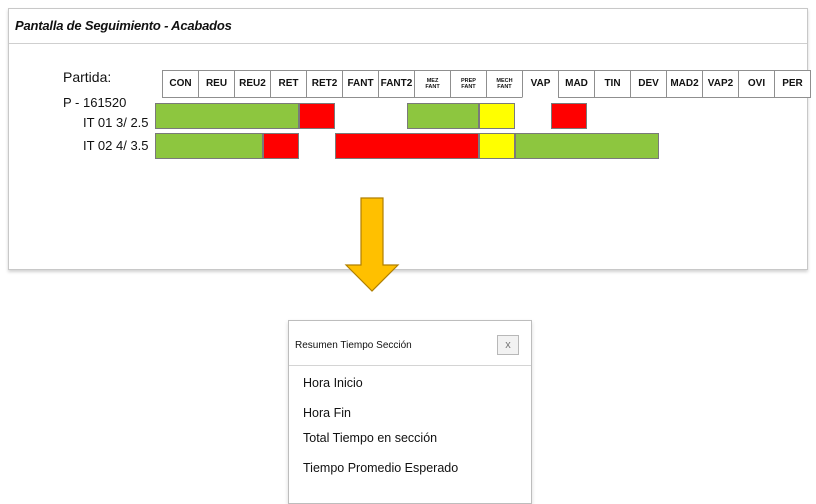 This screenshot has height=504, width=816. Describe the element at coordinates (353, 345) in the screenshot. I see `dialog-title: Resumen Tiempo Sección` at that location.